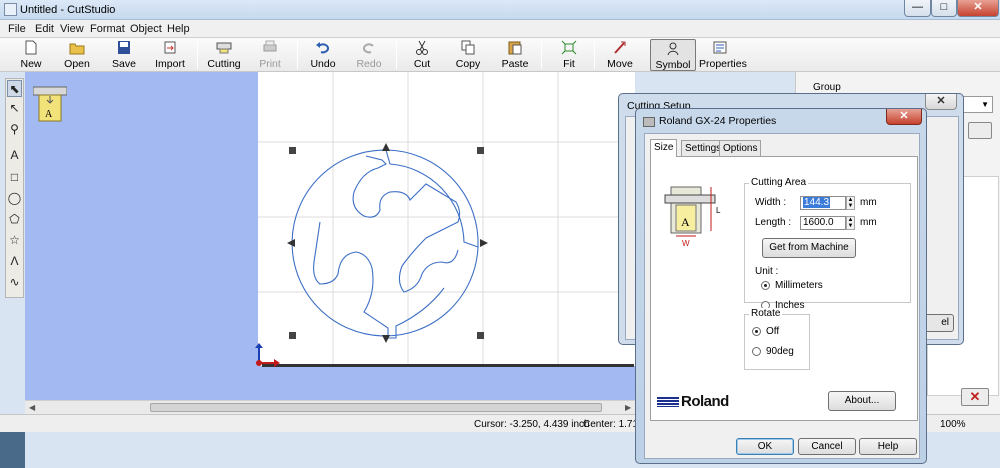 Image resolution: width=1000 pixels, height=468 pixels. I want to click on window-title: Untitled - CutStudio, so click(68, 10).